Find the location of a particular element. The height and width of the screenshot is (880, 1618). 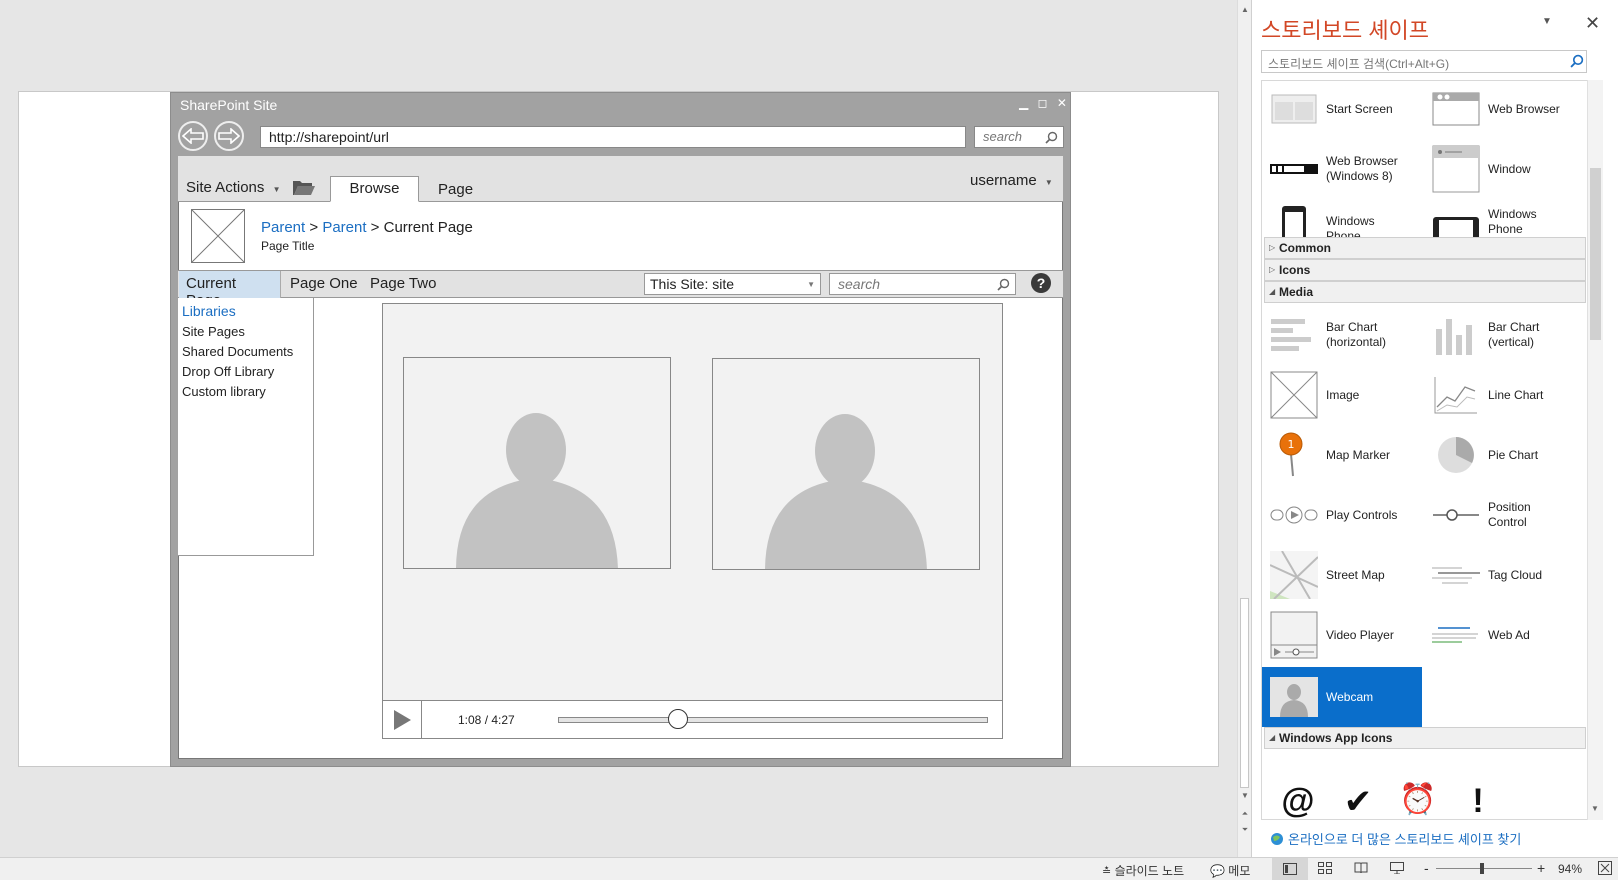

category-media: ◢ Media is located at coordinates (1425, 292).